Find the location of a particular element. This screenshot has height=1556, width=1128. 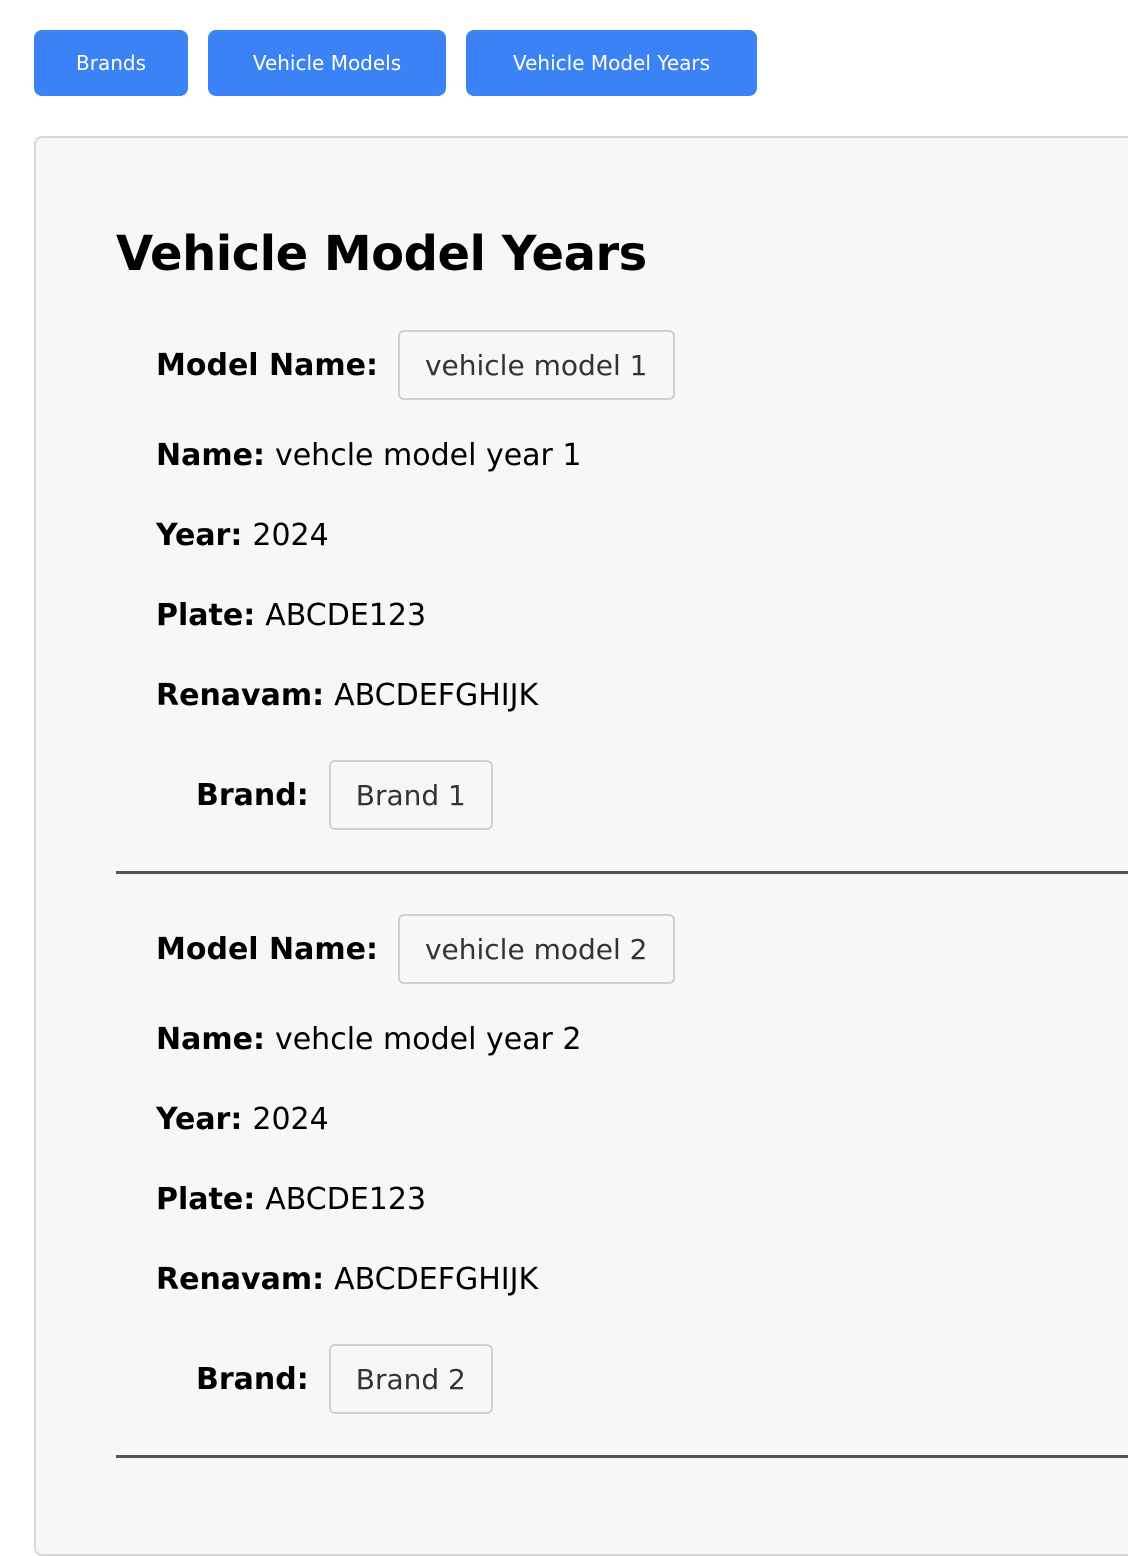

nav-vehicle-models-button: Vehicle Models is located at coordinates (327, 63).